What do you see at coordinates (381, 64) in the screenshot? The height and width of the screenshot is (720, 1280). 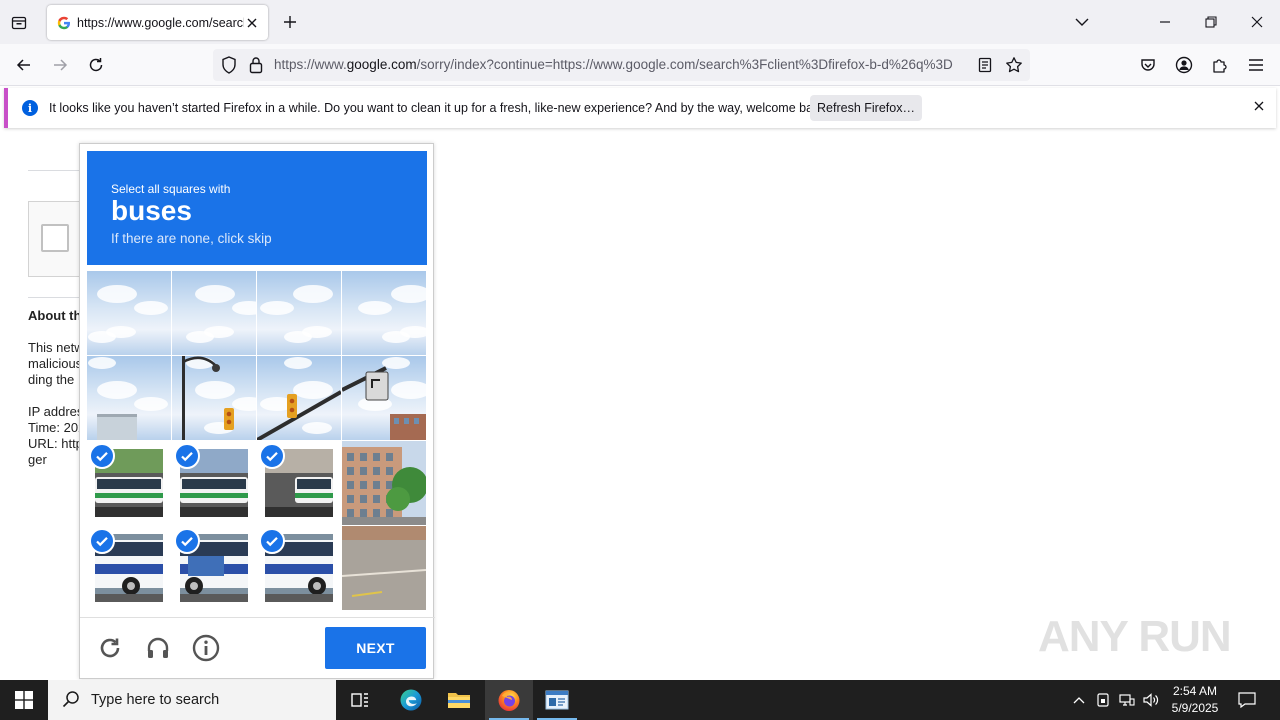 I see `url-domain: google.com` at bounding box center [381, 64].